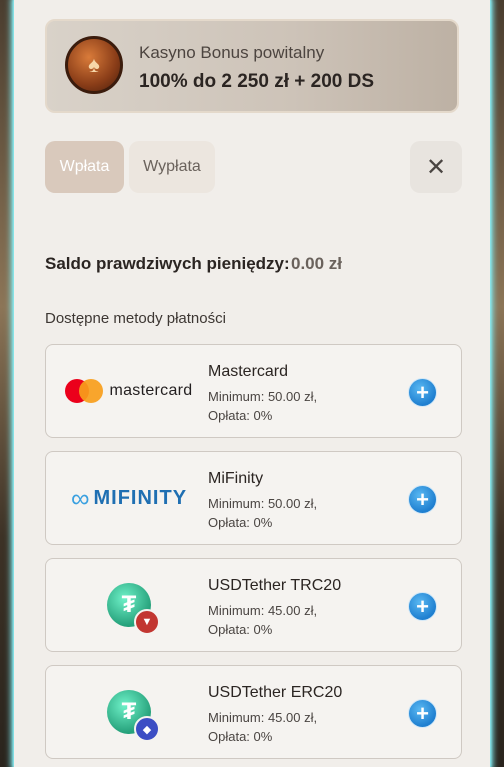  I want to click on card-suits-icon: ♠, so click(94, 65).